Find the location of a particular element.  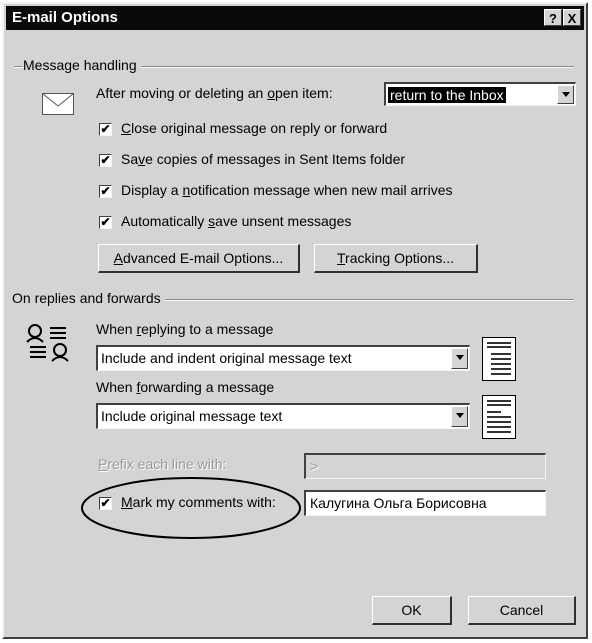

forward-value: Include original message text is located at coordinates (192, 416).